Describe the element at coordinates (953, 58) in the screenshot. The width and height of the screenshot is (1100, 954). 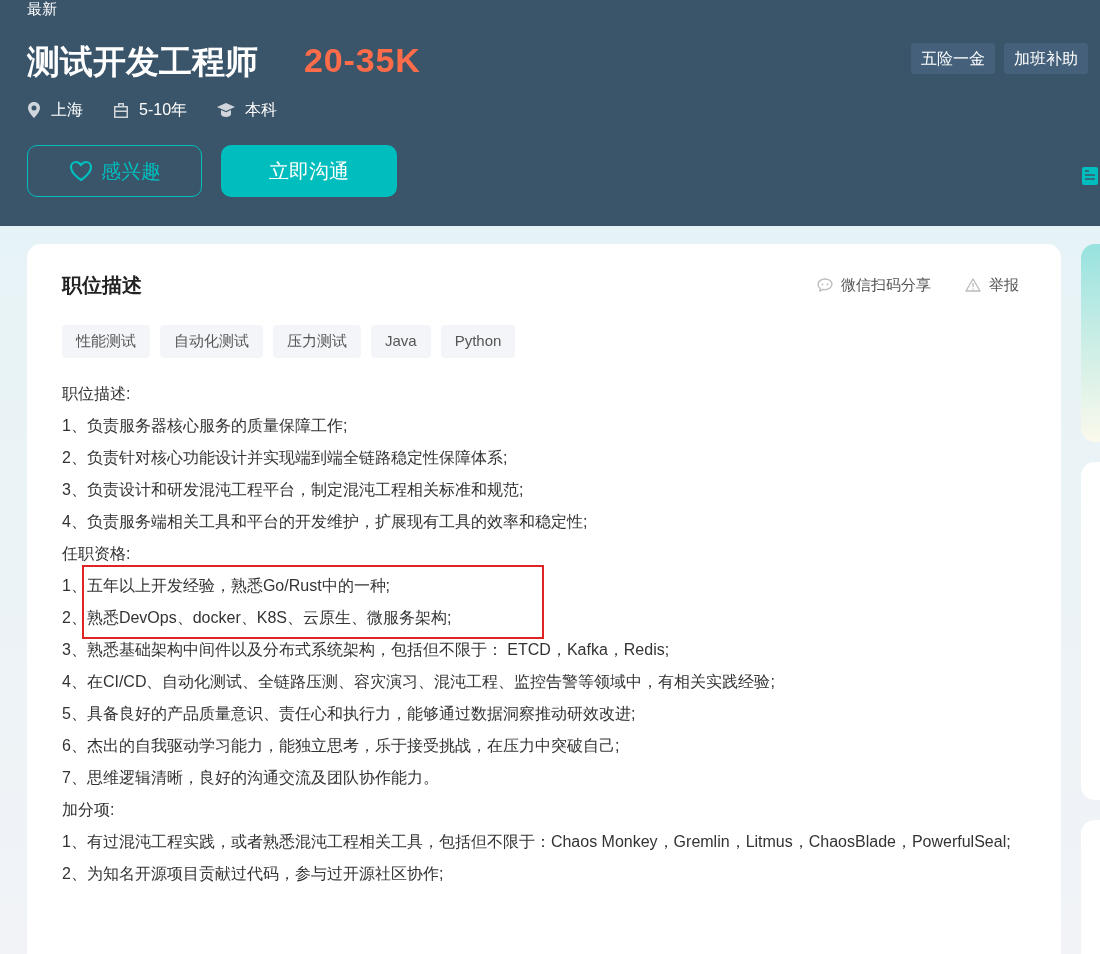
I see `benefit-tag: 五险一金` at that location.